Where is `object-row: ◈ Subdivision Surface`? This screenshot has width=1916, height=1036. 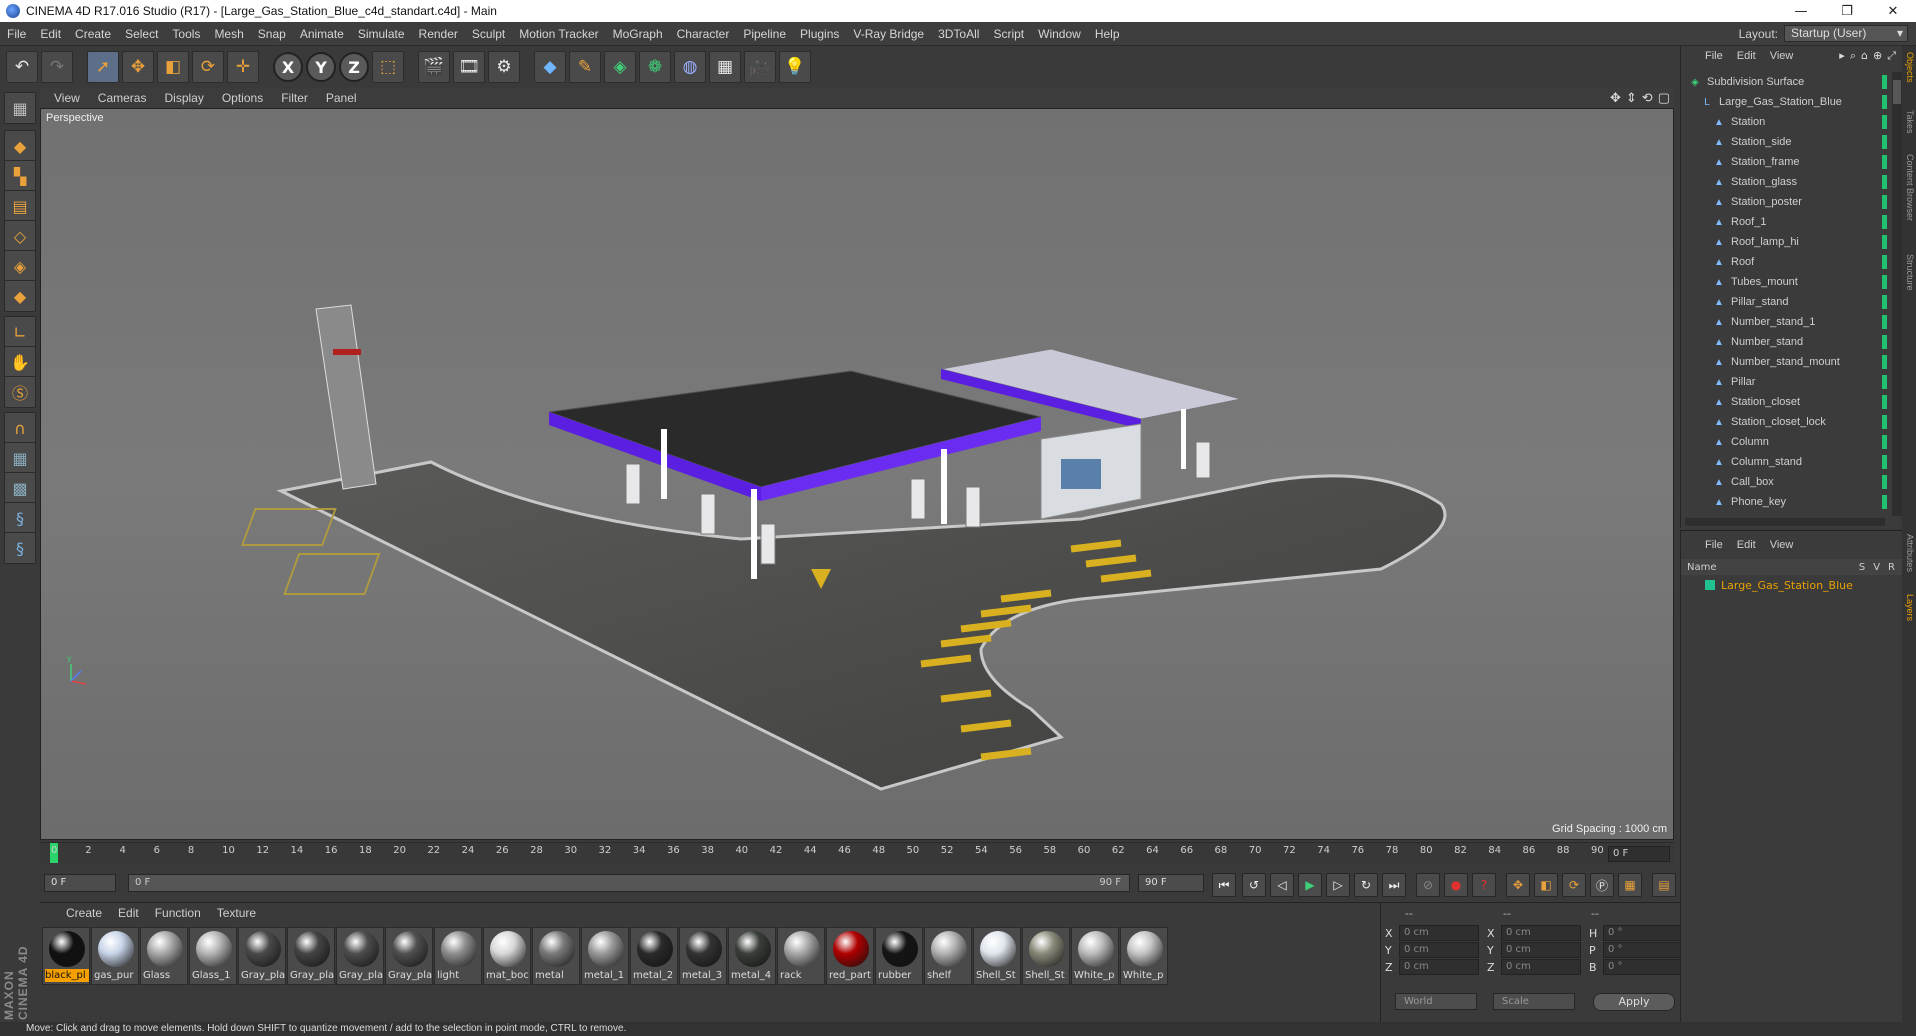 object-row: ◈ Subdivision Surface is located at coordinates (1786, 82).